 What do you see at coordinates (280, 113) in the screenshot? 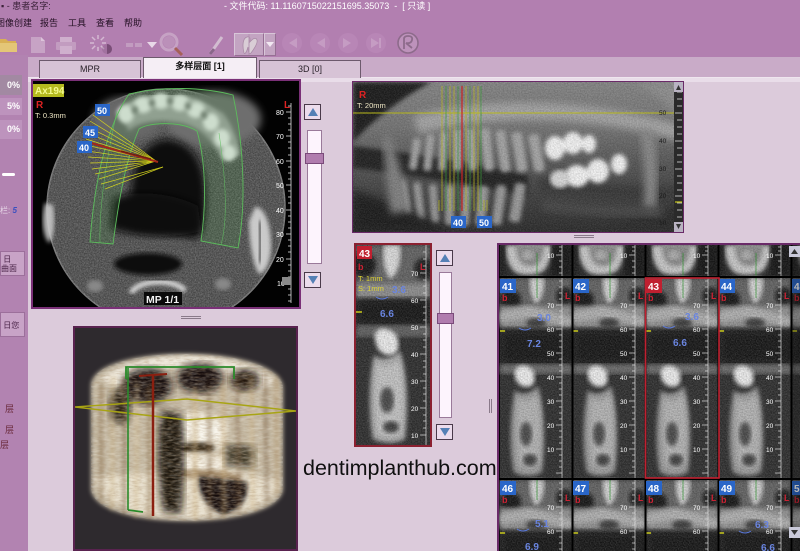
I see `svg-text: 80` at bounding box center [280, 113].